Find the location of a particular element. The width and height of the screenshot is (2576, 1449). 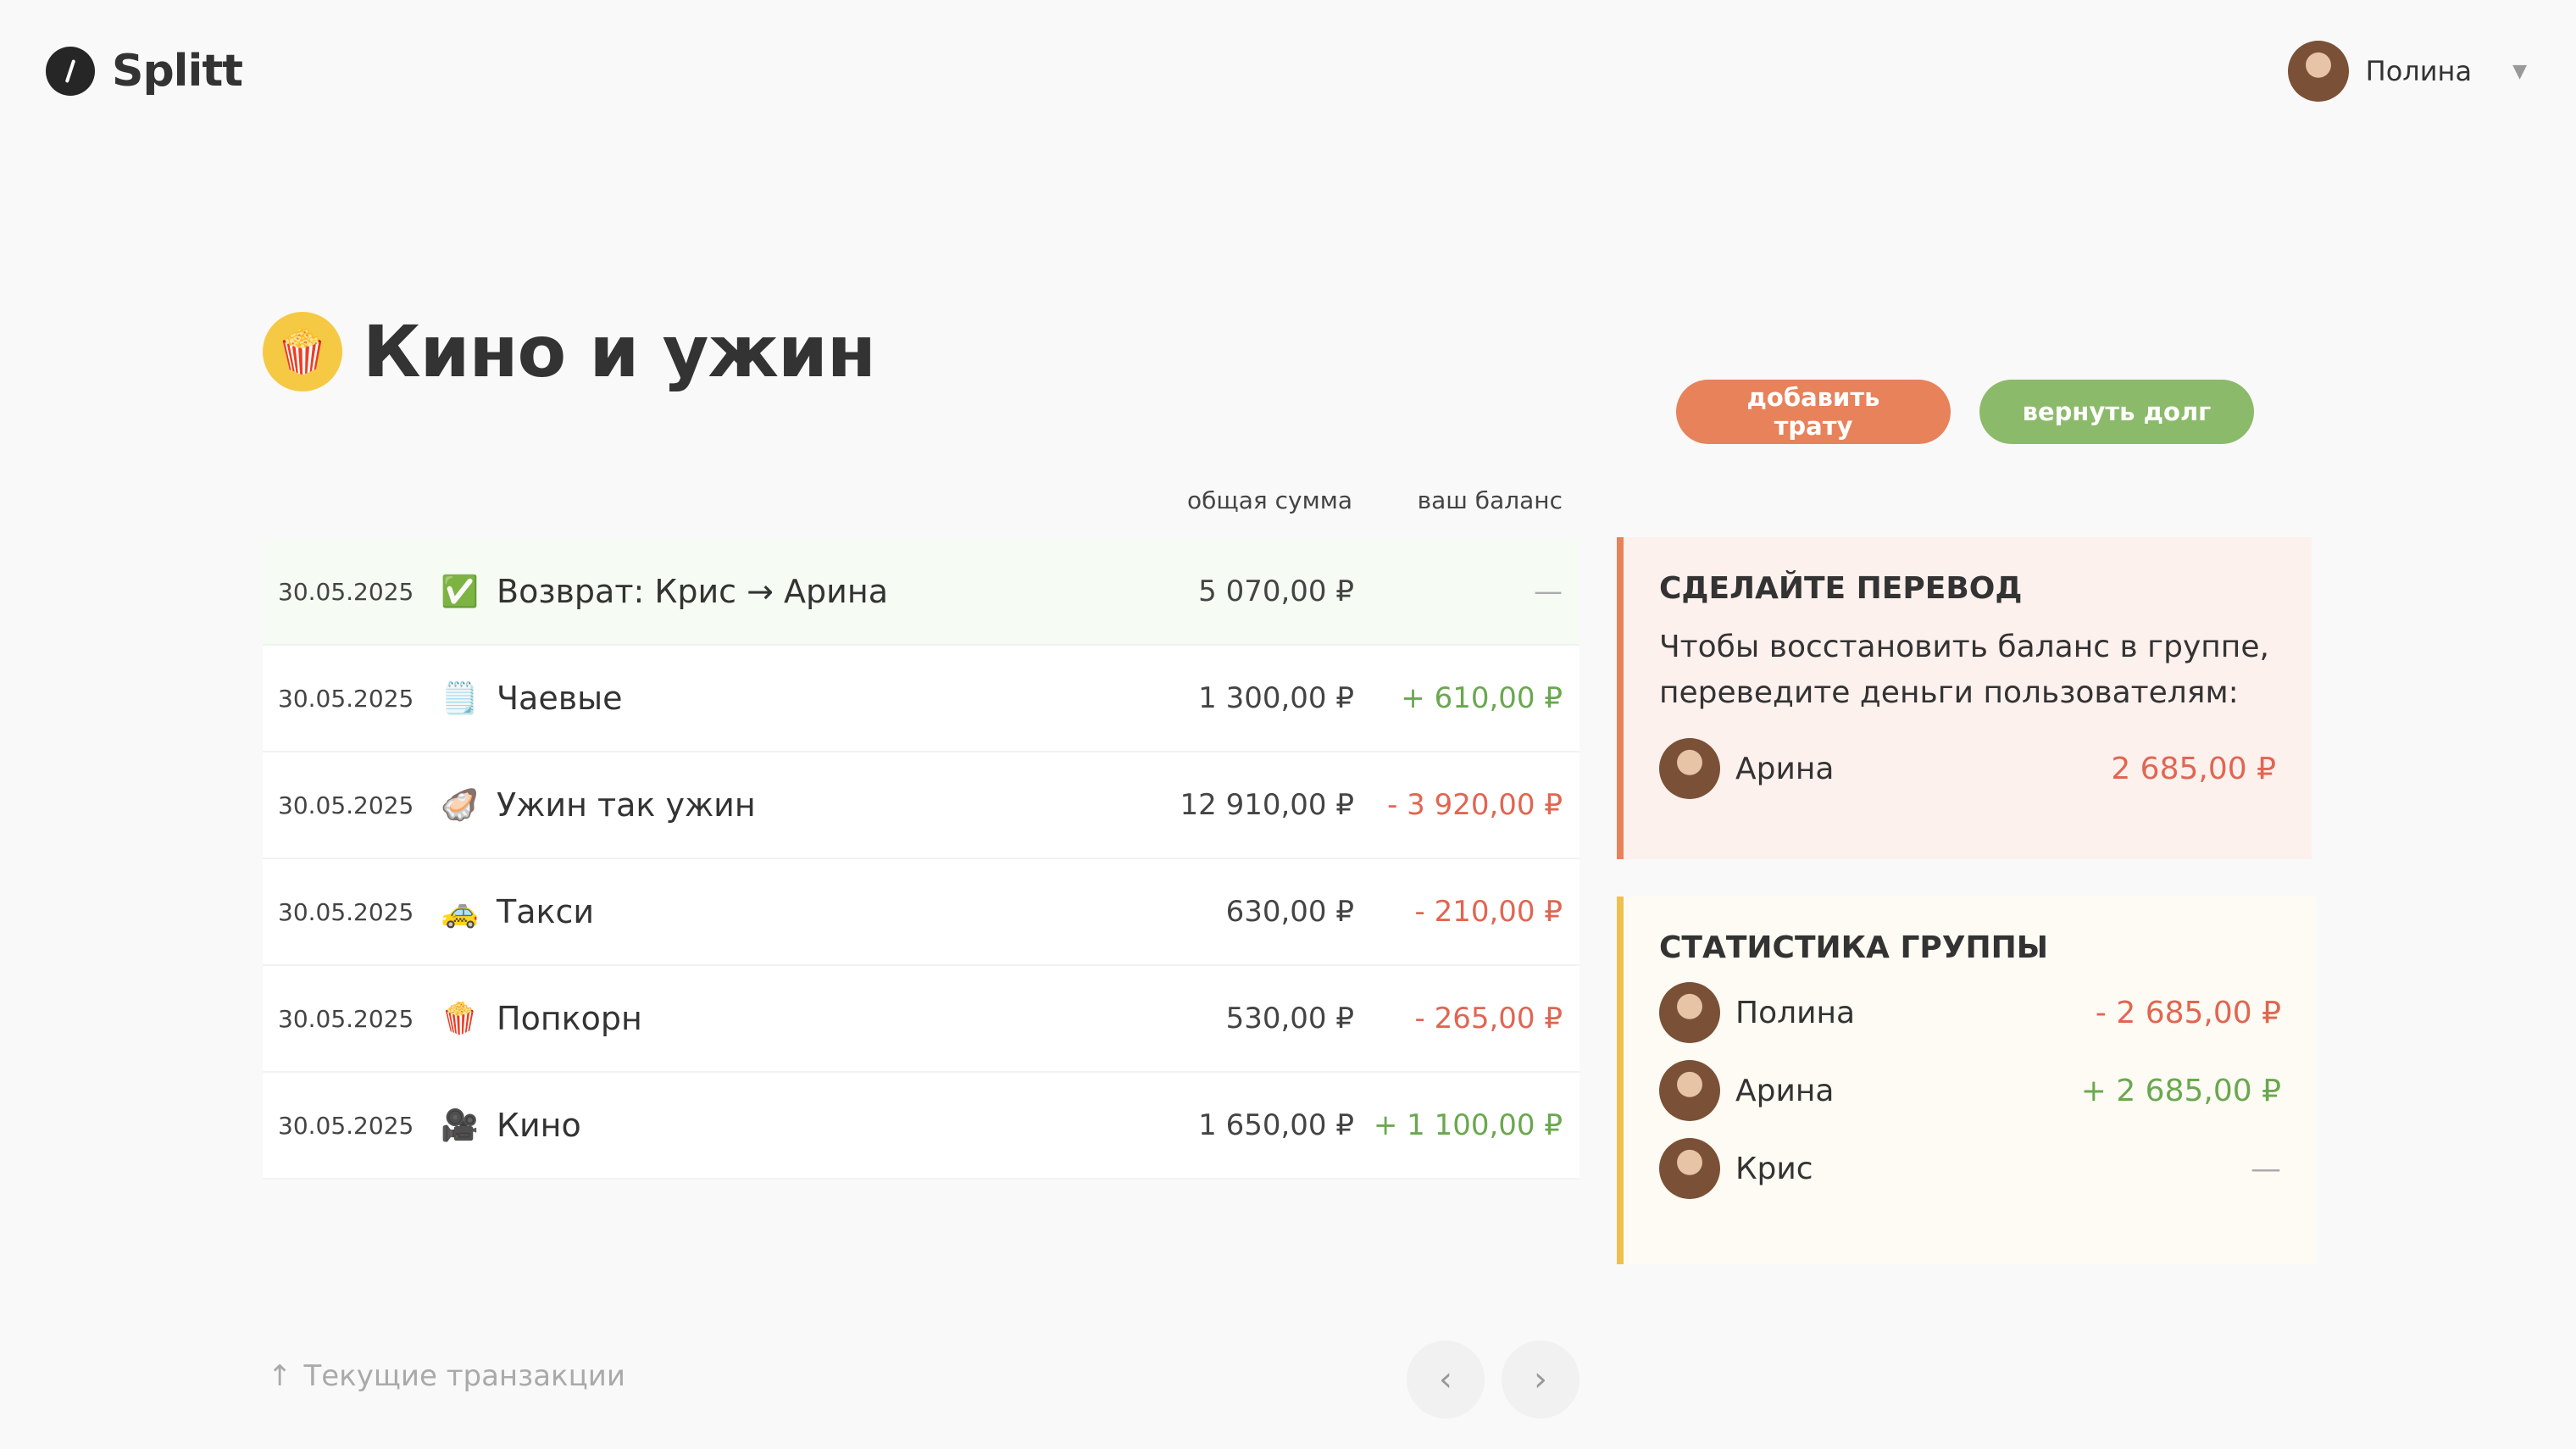

chevron-right-icon: › is located at coordinates (1540, 1379).